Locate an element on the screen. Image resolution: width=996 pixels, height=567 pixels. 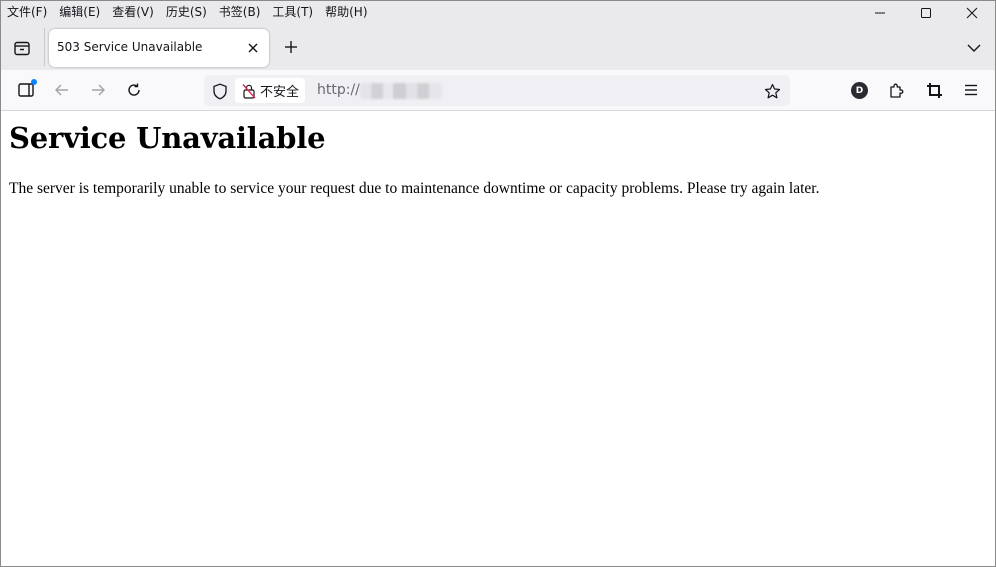
obscured-url-segment is located at coordinates (401, 91).